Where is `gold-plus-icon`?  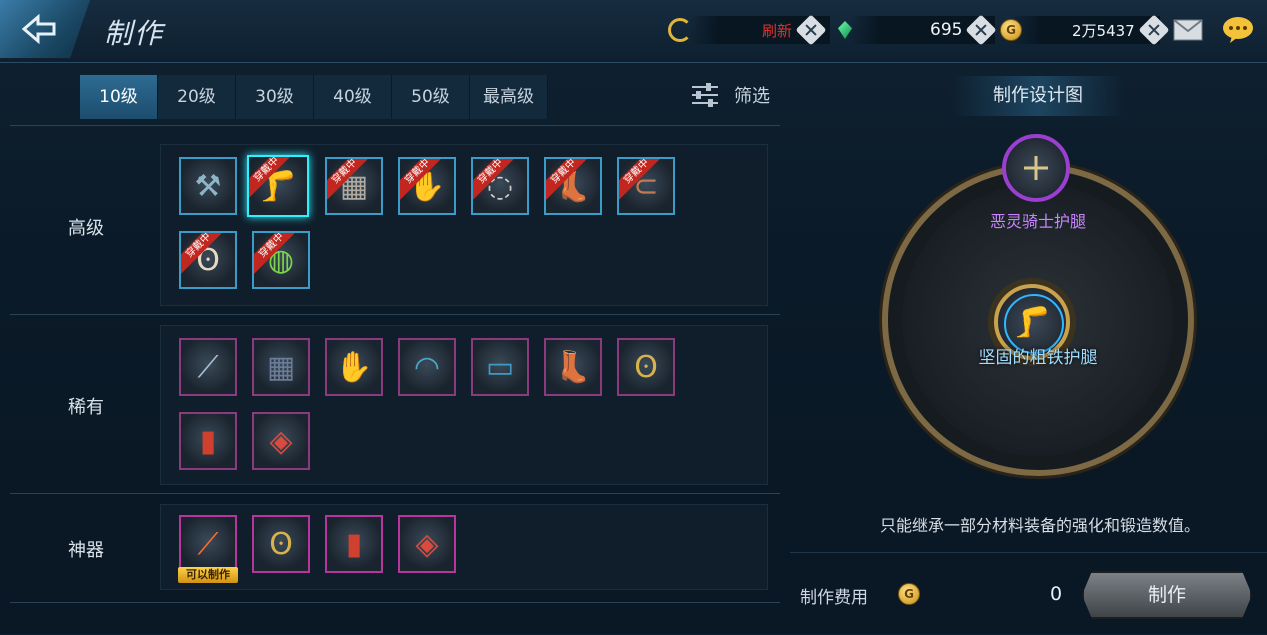
gold-plus-icon is located at coordinates (1154, 30).